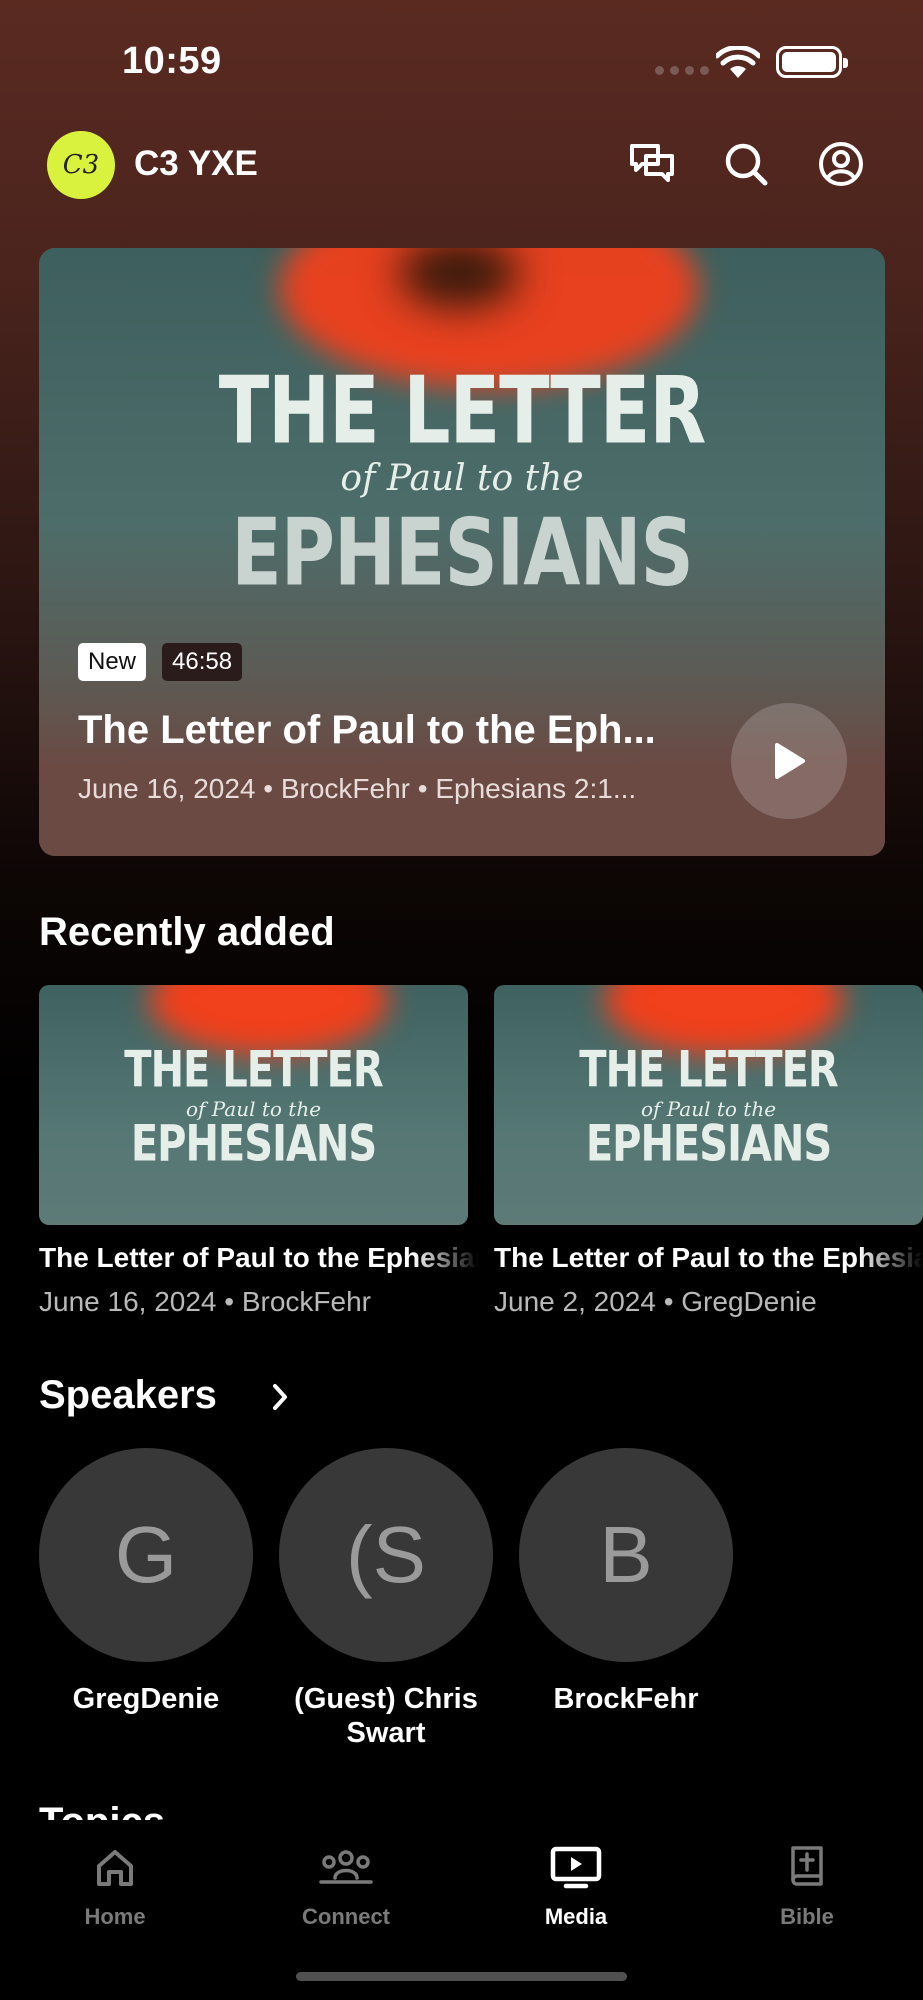  I want to click on bible-icon, so click(807, 1868).